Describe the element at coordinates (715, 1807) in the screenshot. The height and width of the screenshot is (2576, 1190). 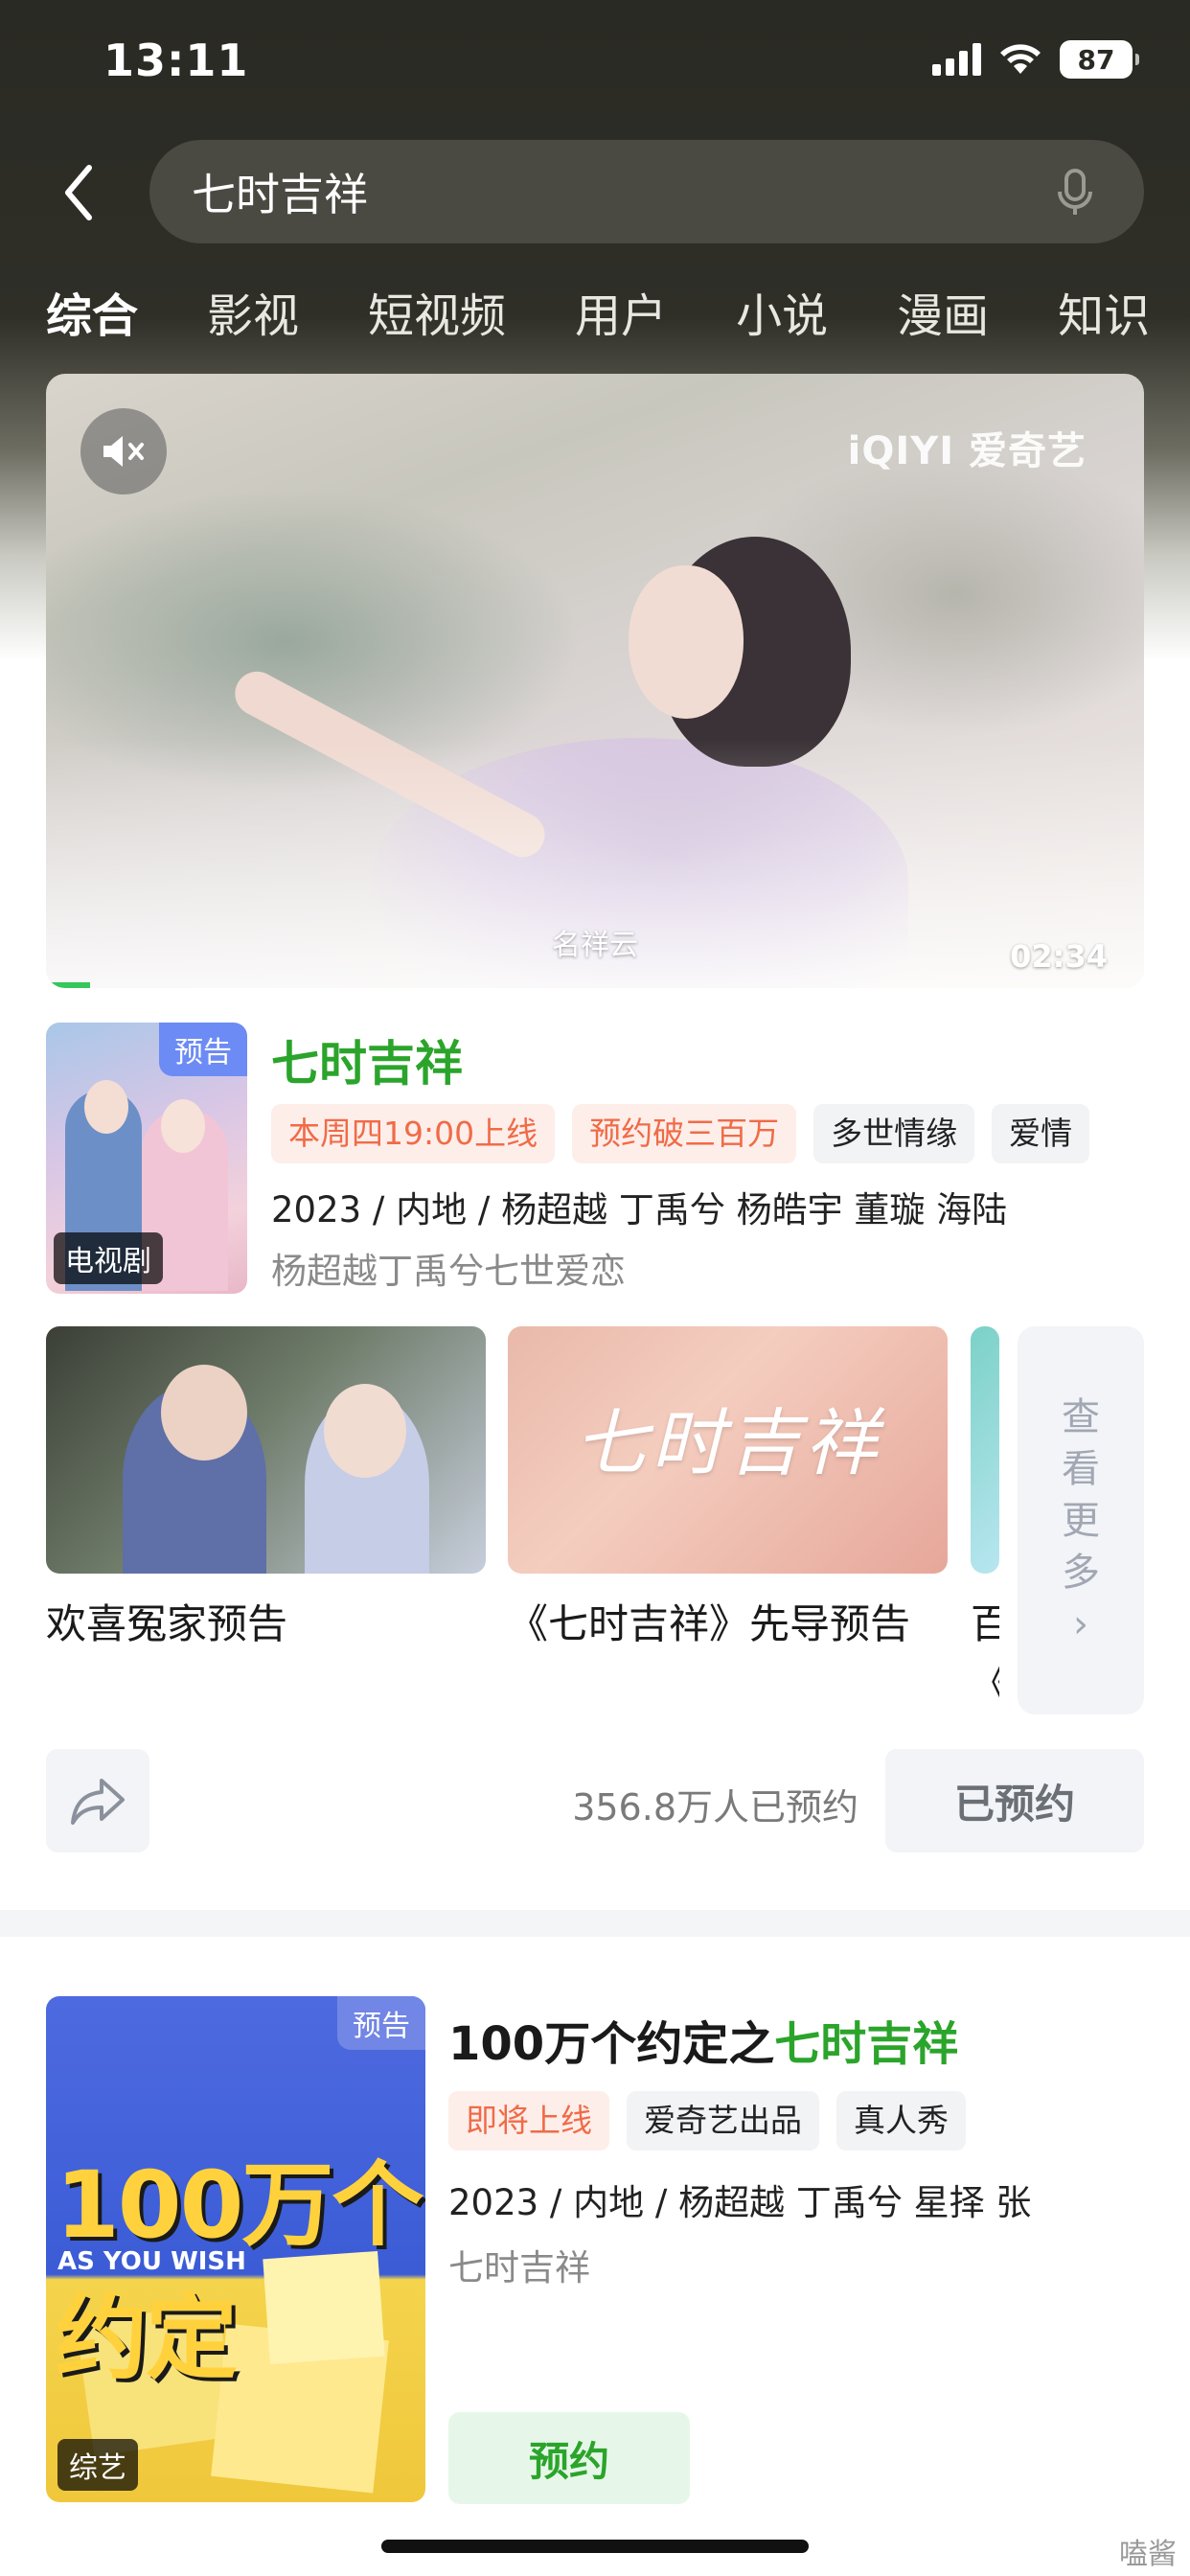
I see `reservation-count: 356.8万人已预约` at that location.